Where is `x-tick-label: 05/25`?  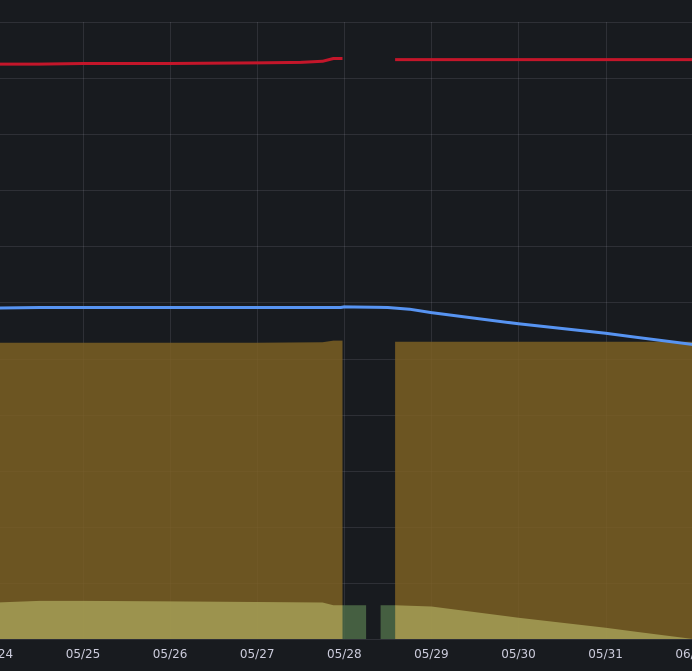 x-tick-label: 05/25 is located at coordinates (83, 654).